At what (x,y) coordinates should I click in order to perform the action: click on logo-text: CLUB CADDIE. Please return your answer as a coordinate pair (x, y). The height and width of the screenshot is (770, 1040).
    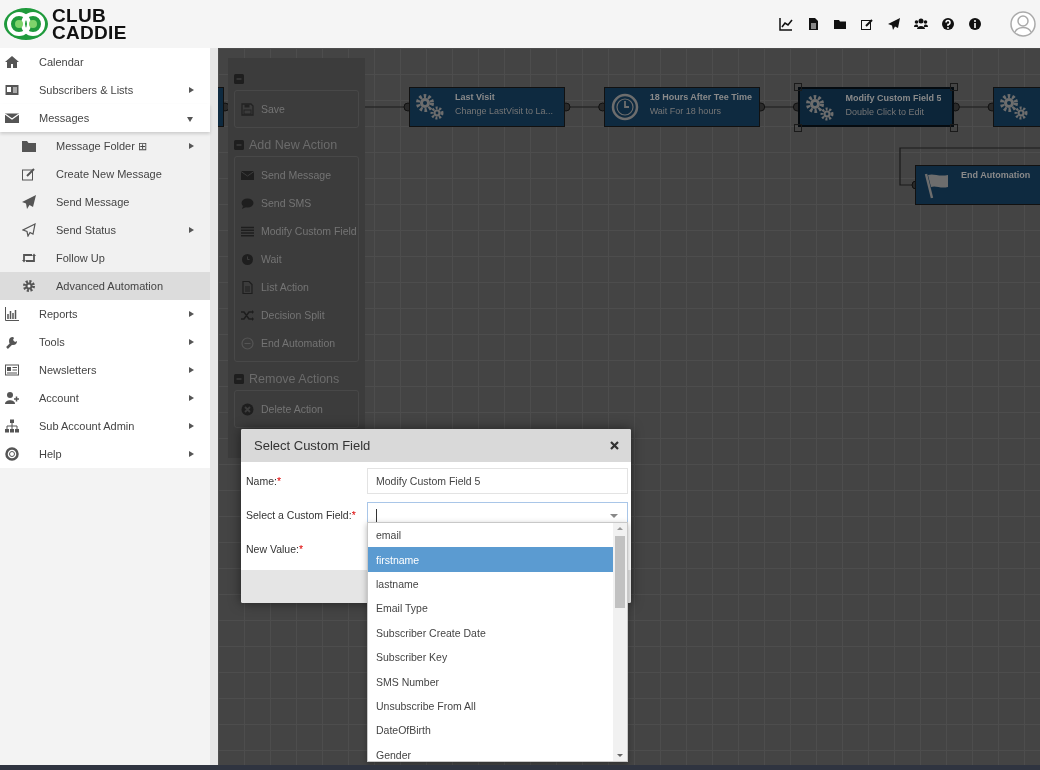
    Looking at the image, I should click on (89, 24).